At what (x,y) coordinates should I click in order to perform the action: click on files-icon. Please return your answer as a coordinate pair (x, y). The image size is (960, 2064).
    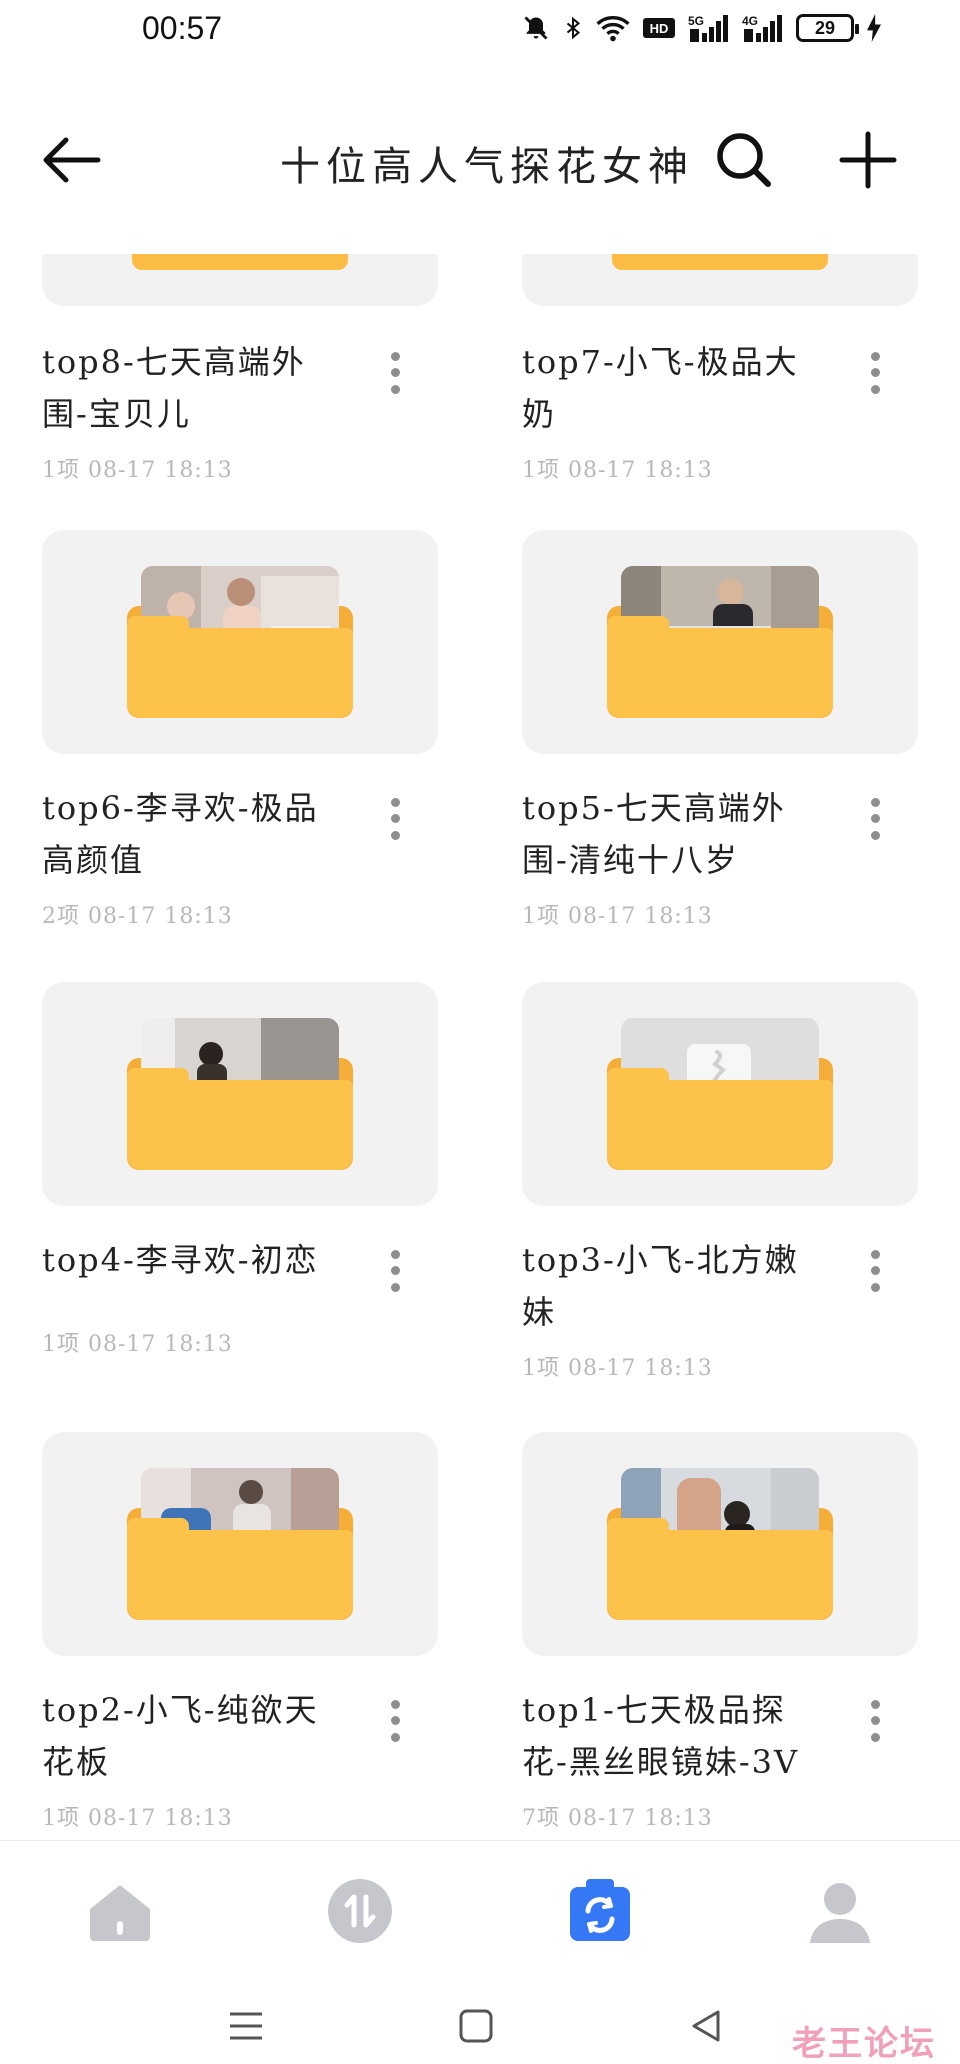
    Looking at the image, I should click on (600, 1910).